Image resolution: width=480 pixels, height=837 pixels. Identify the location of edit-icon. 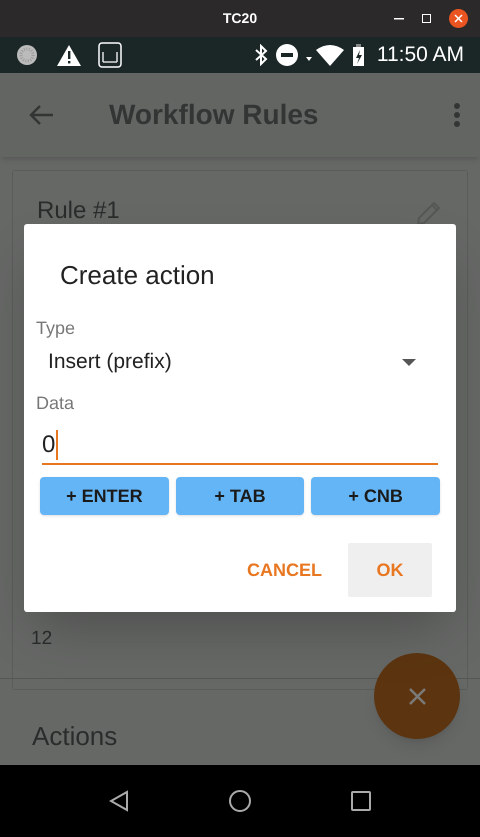
(429, 213).